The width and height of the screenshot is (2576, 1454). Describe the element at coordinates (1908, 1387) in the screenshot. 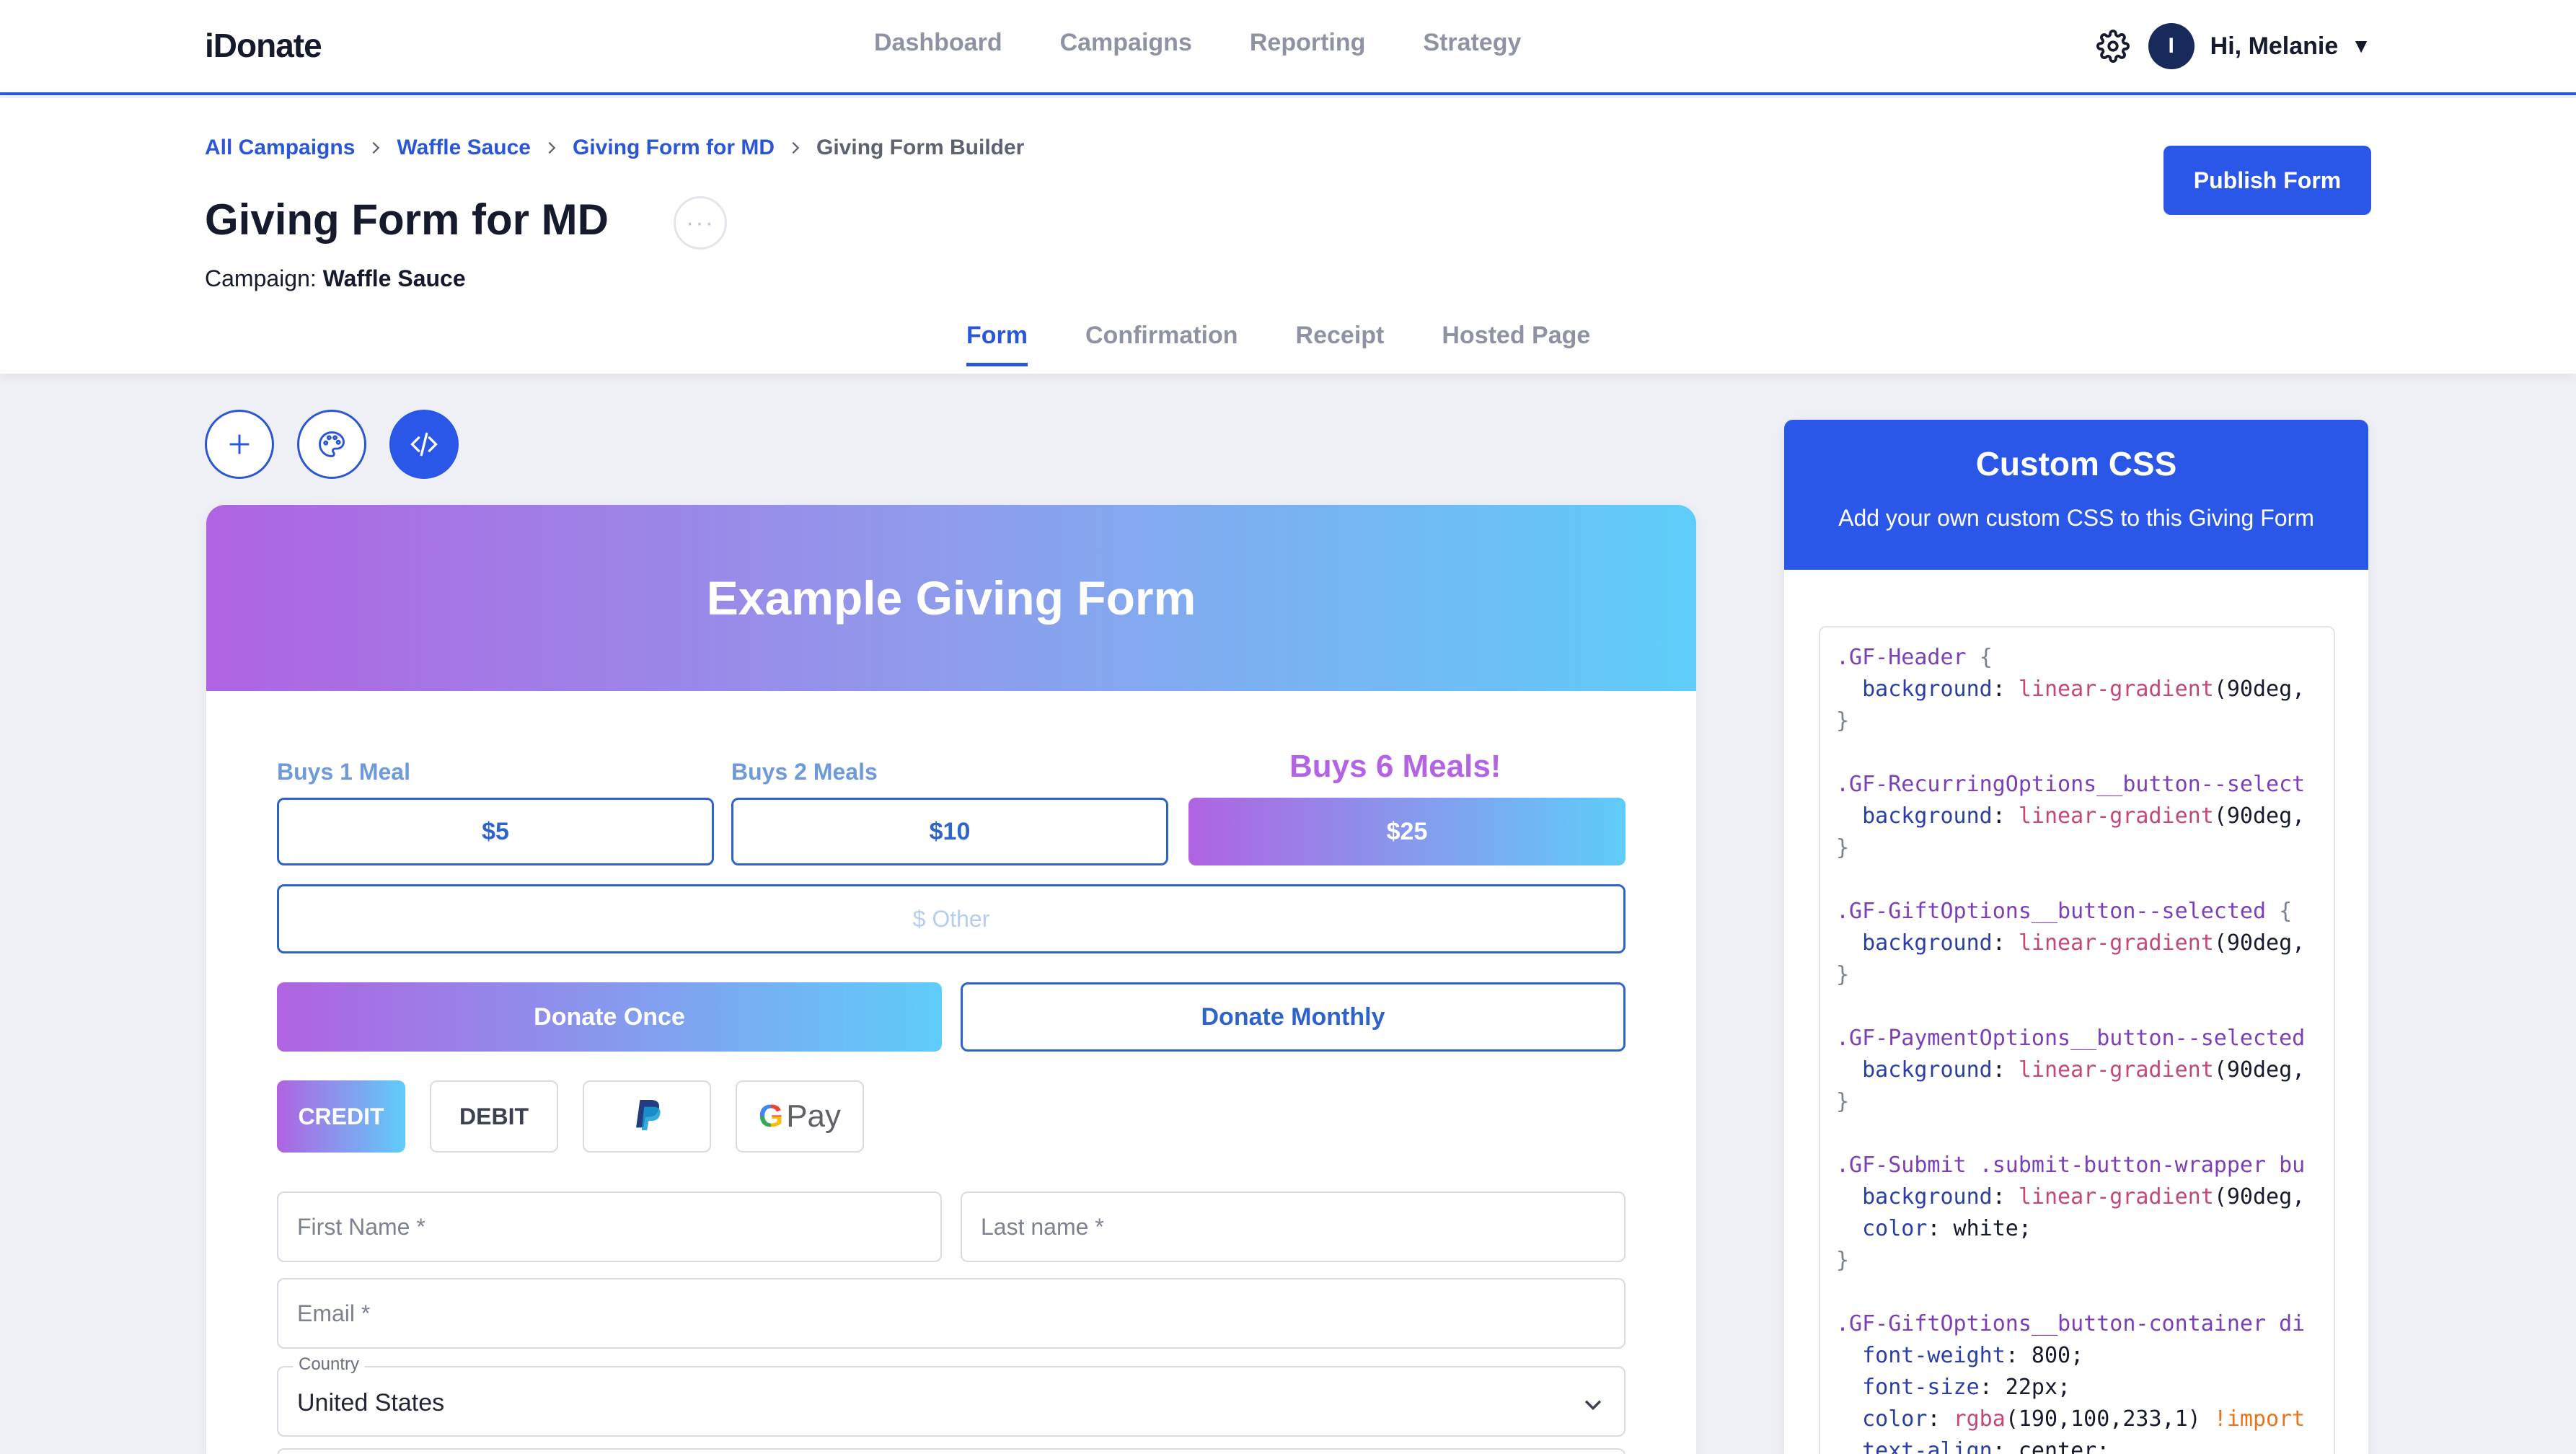

I see `code-token: font-size` at that location.